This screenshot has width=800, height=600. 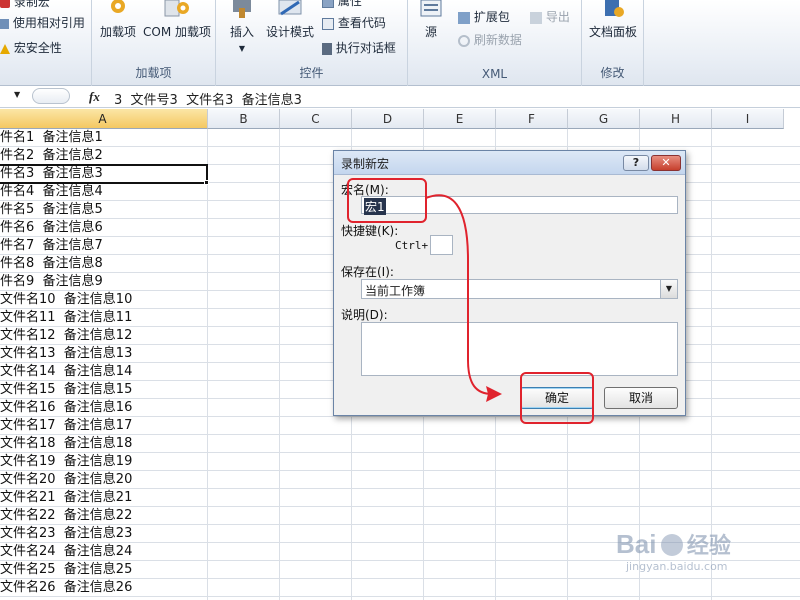 What do you see at coordinates (431, 20) in the screenshot?
I see `xml-source-button: 源` at bounding box center [431, 20].